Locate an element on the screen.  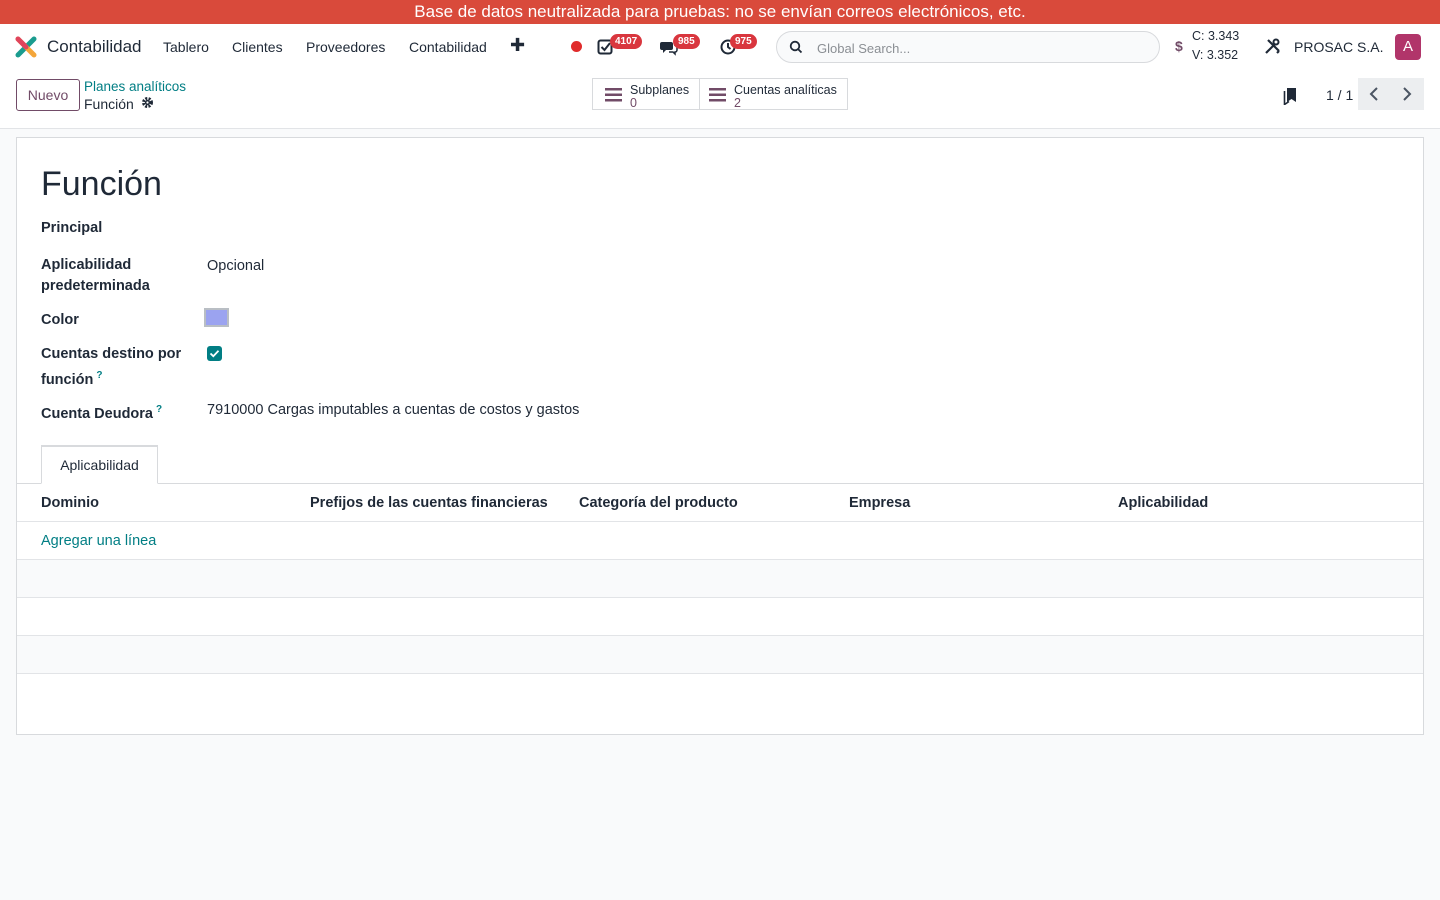
analytic-accounts-label: Cuentas analíticas is located at coordinates (785, 90).